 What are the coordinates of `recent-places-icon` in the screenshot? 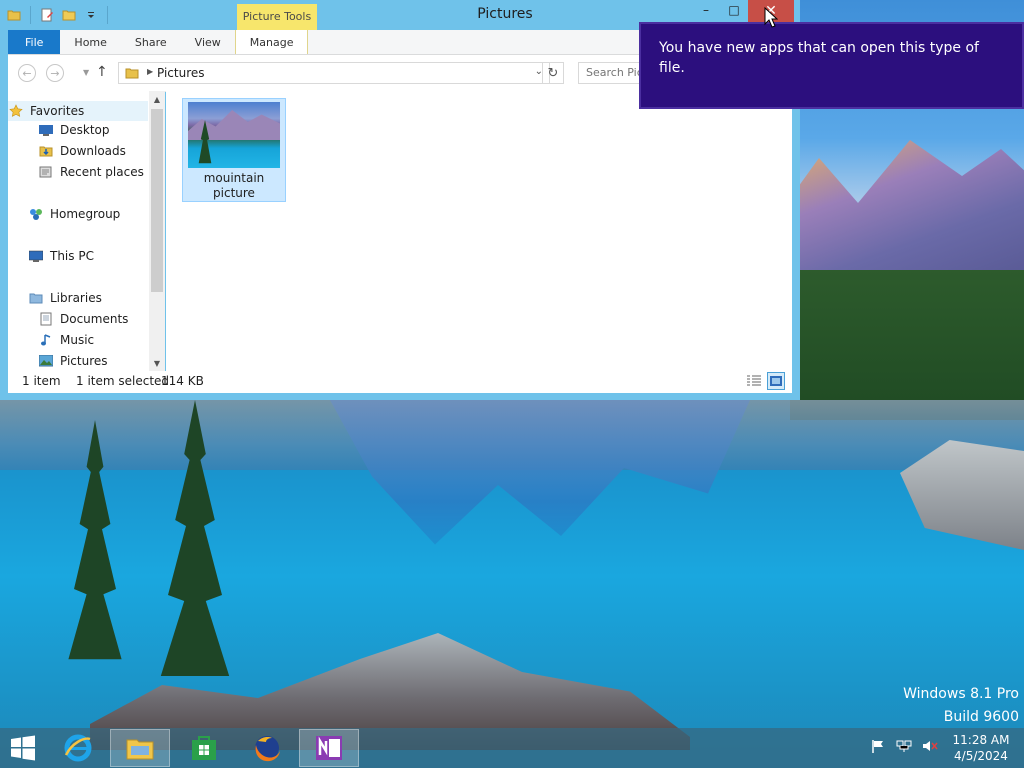 It's located at (46, 172).